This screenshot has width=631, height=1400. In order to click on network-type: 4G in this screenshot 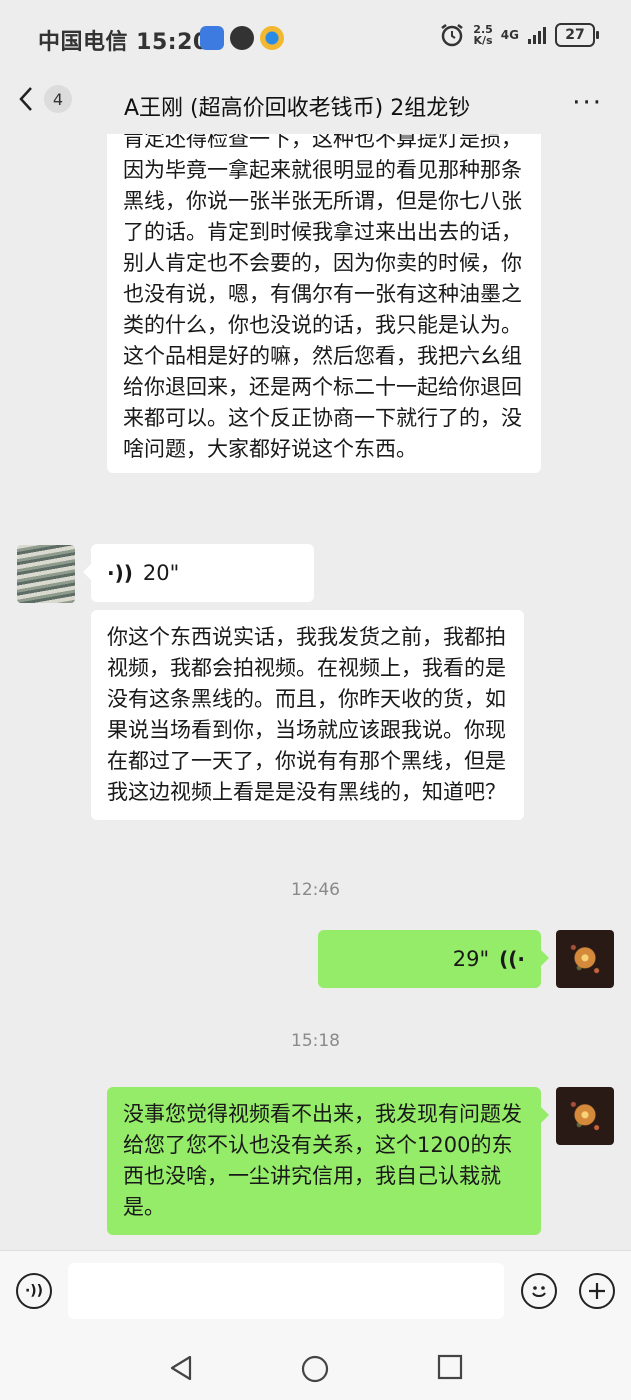, I will do `click(509, 35)`.